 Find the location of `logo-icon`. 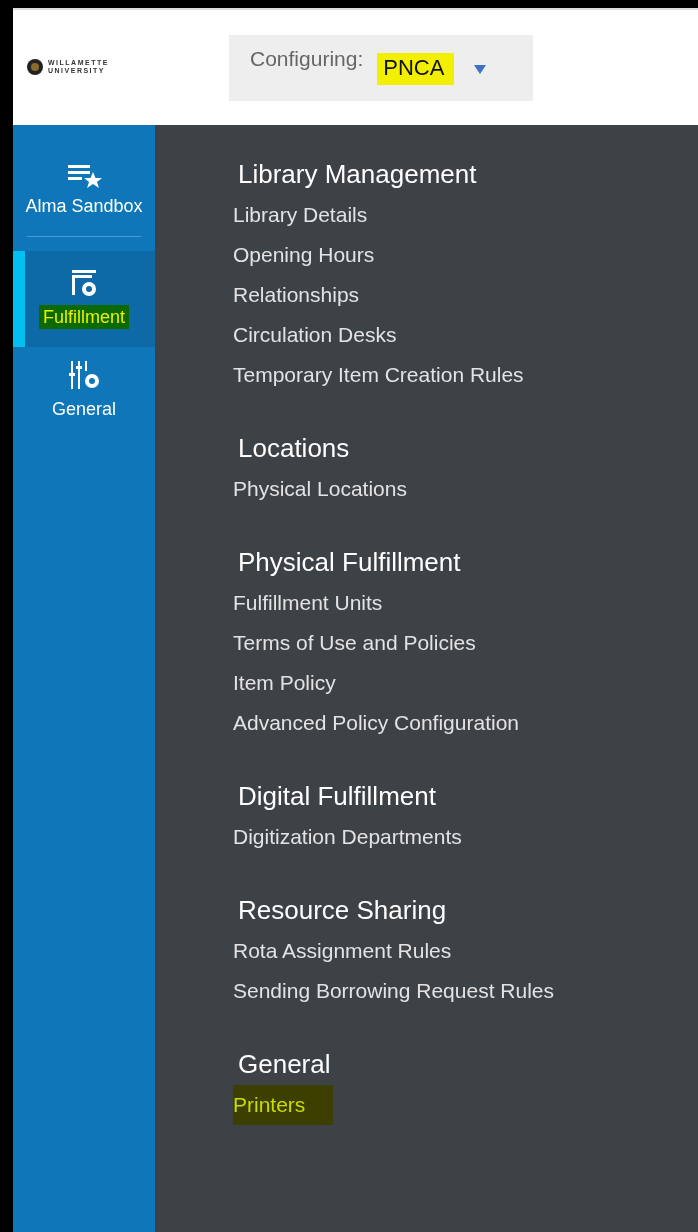

logo-icon is located at coordinates (35, 67).